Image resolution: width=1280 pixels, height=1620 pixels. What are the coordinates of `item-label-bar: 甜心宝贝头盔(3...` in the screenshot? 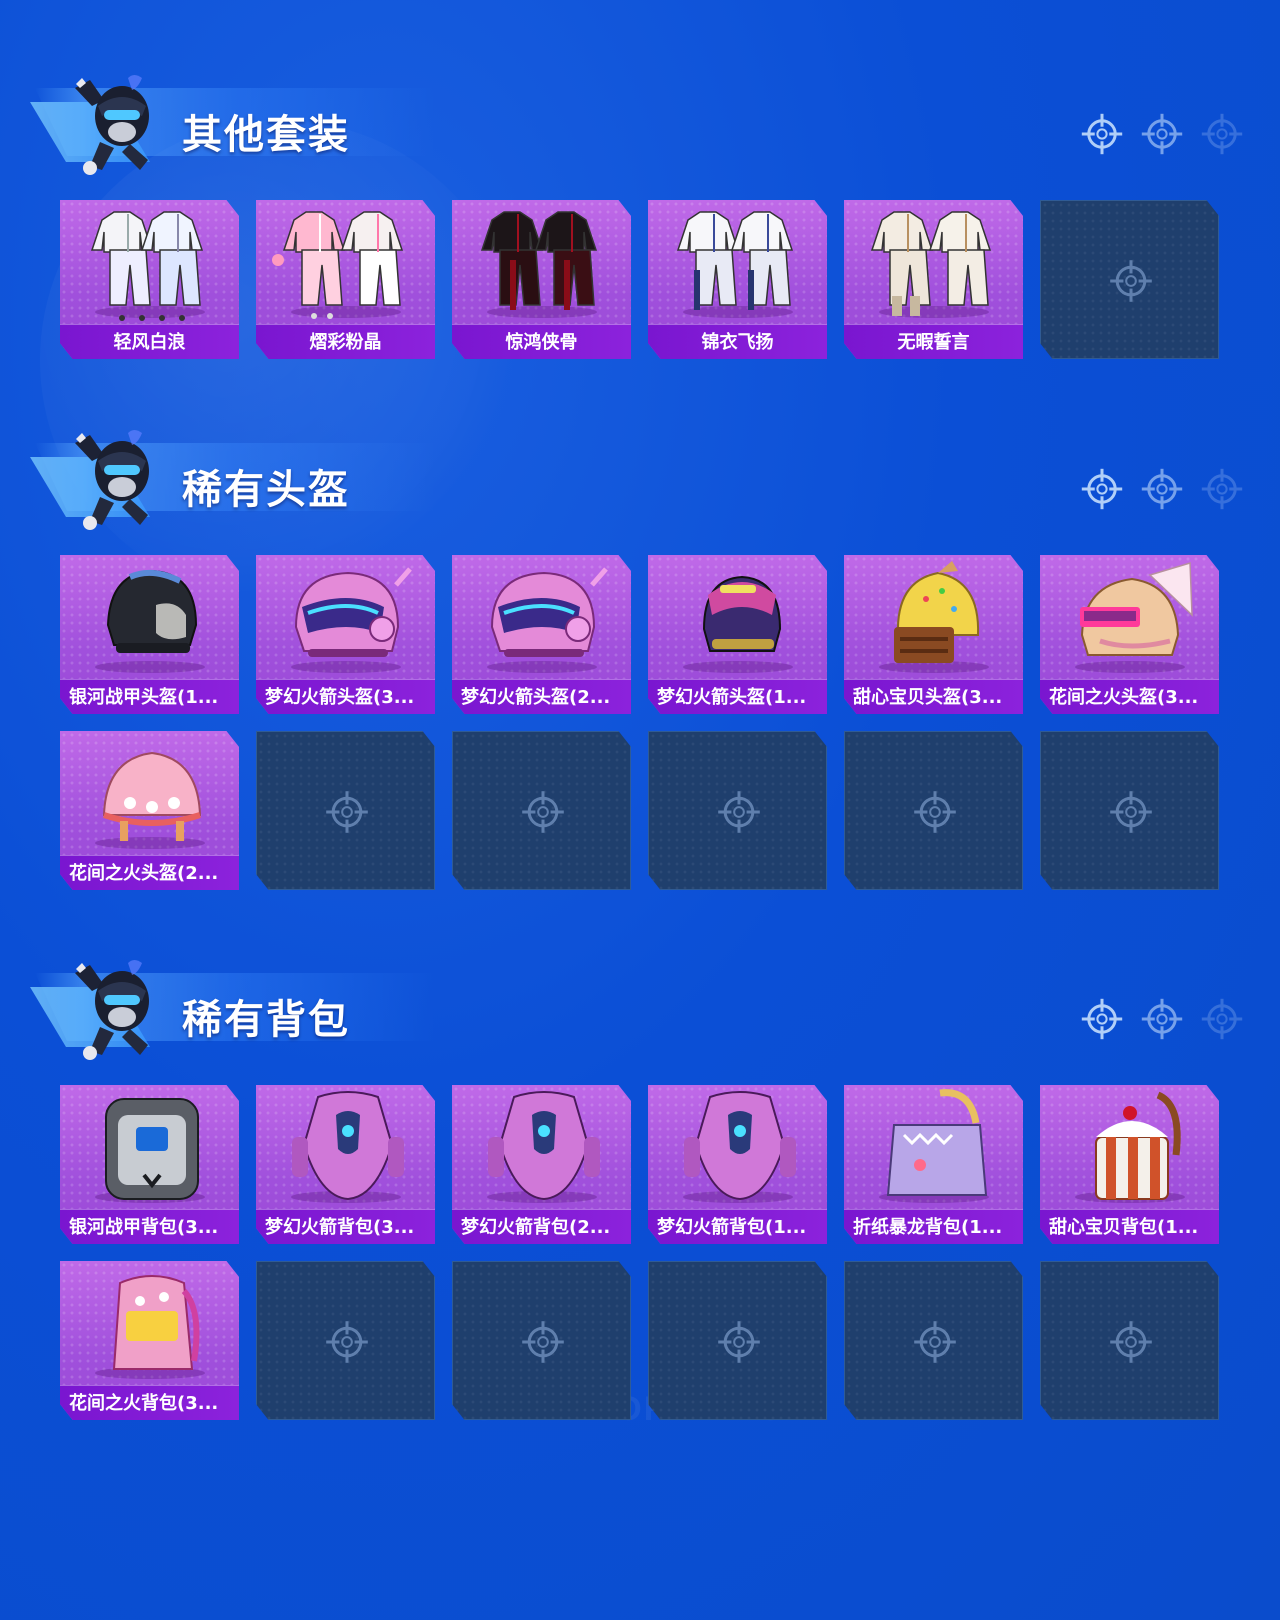 It's located at (933, 696).